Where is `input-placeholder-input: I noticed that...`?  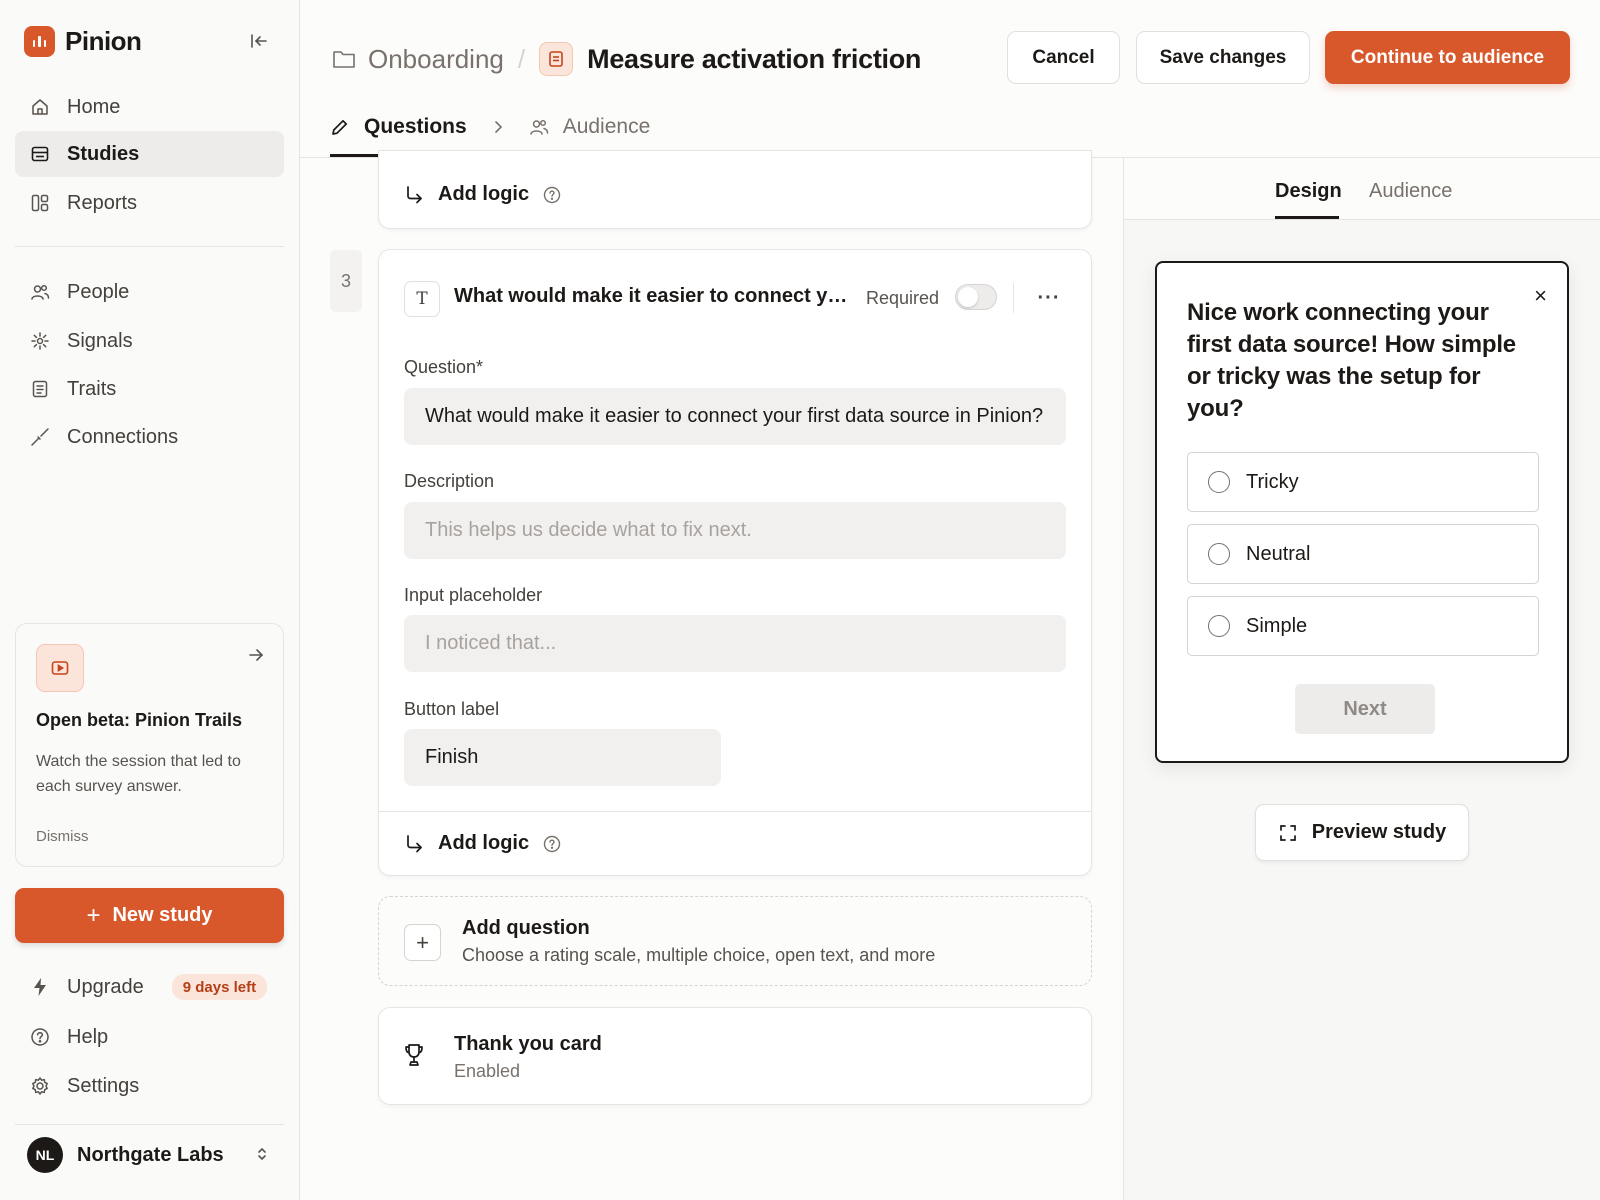 input-placeholder-input: I noticed that... is located at coordinates (735, 643).